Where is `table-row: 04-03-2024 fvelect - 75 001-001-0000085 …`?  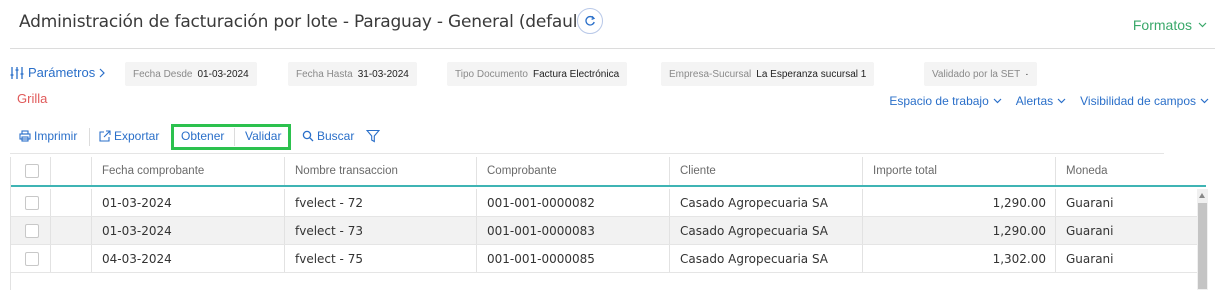 table-row: 04-03-2024 fvelect - 75 001-001-0000085 … is located at coordinates (604, 259).